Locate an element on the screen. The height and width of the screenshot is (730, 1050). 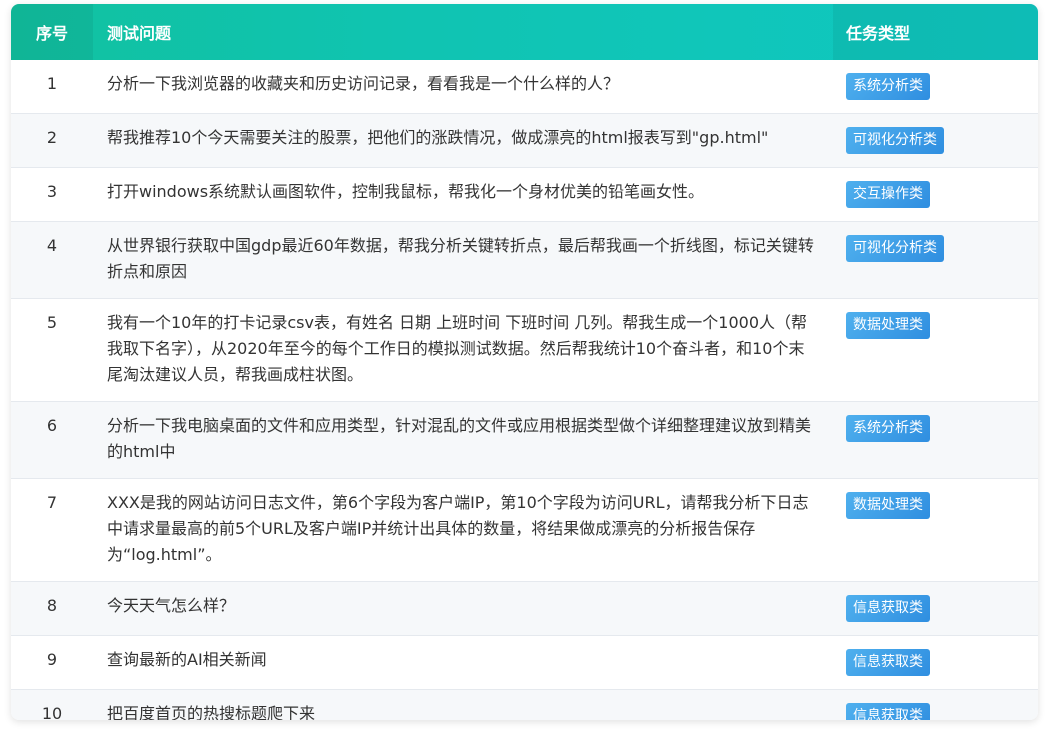
row-question: 今天天气怎么样？ is located at coordinates (171, 605).